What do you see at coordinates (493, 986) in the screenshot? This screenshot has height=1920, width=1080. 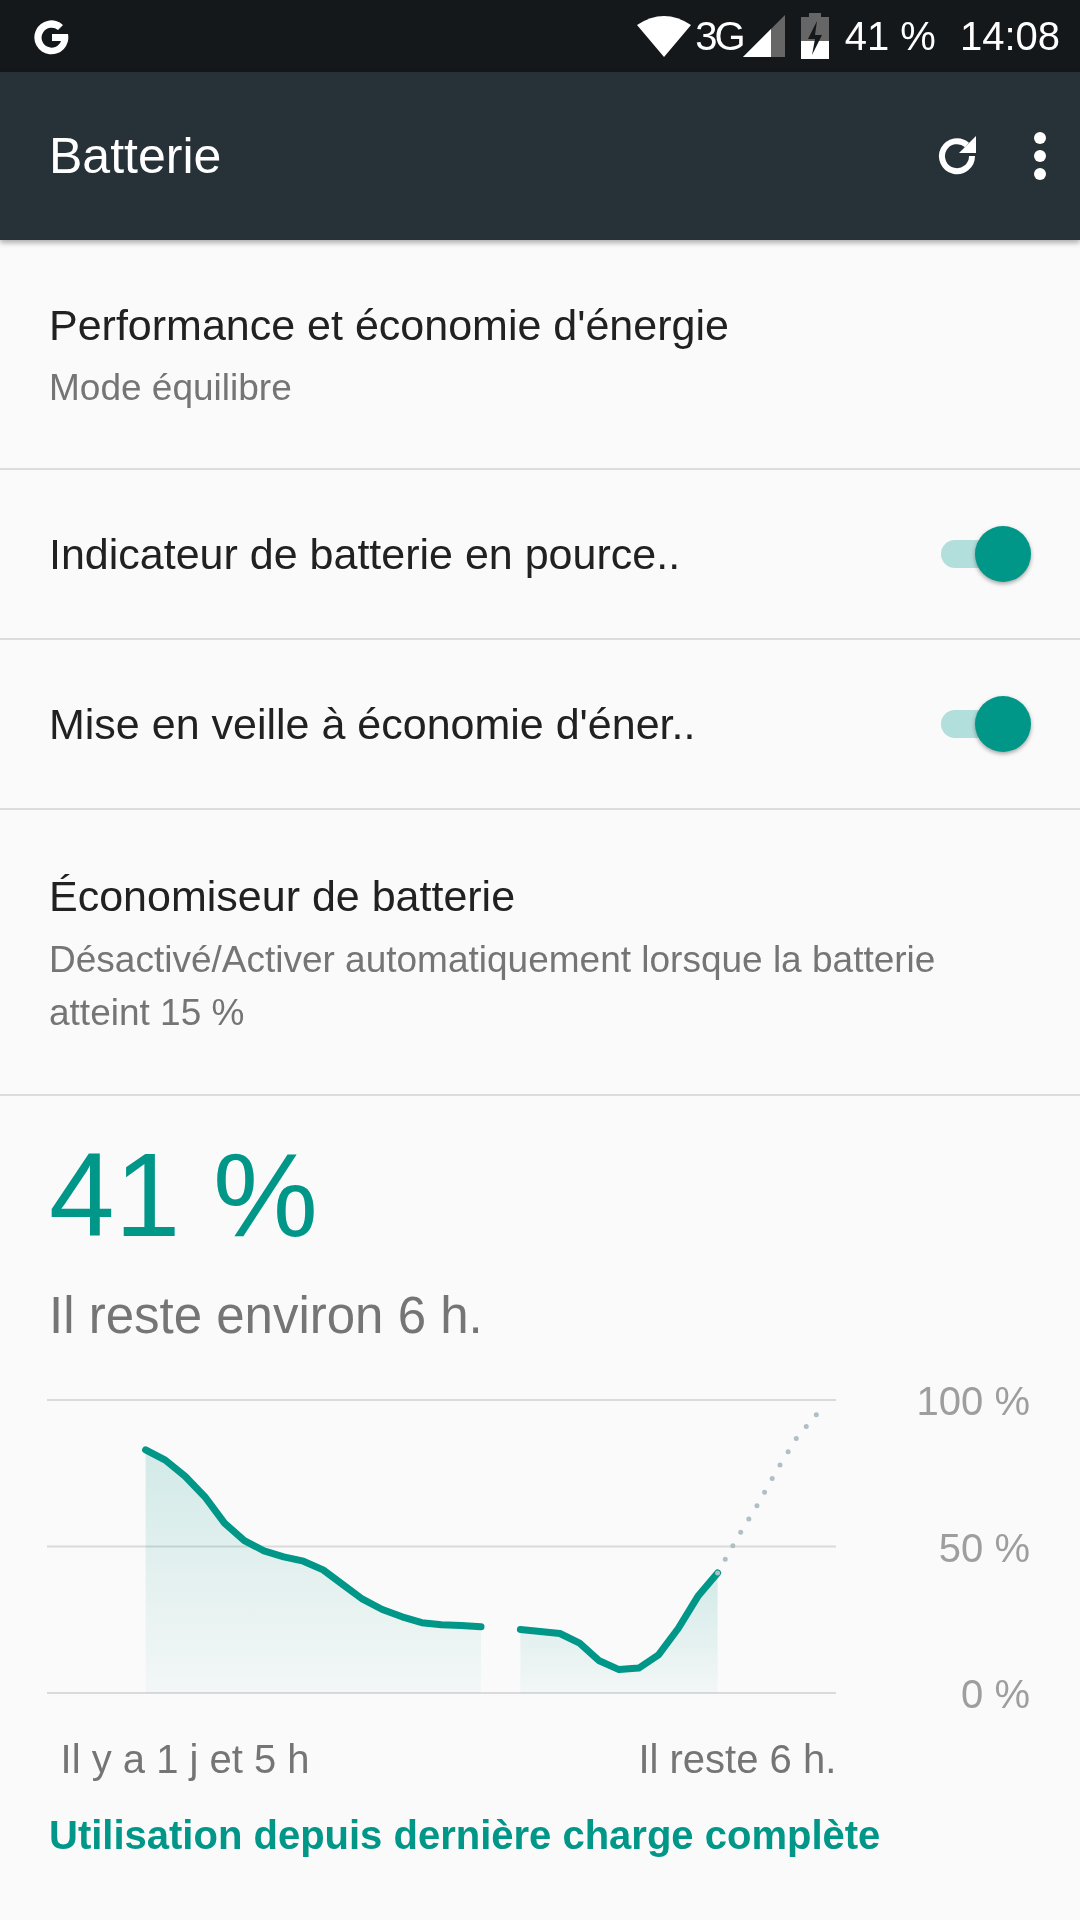 I see `setting-summary: Désactivé/Activer automatiquement lorsque la batterie atteint 15 %` at bounding box center [493, 986].